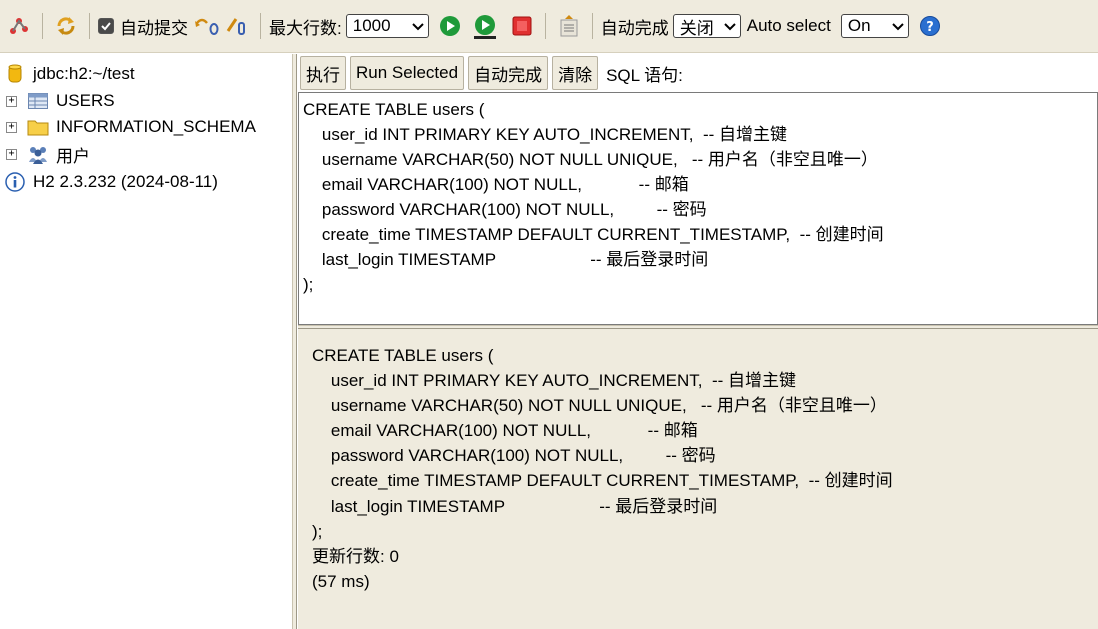  Describe the element at coordinates (154, 28) in the screenshot. I see `autocommit-label: 自动提交` at that location.